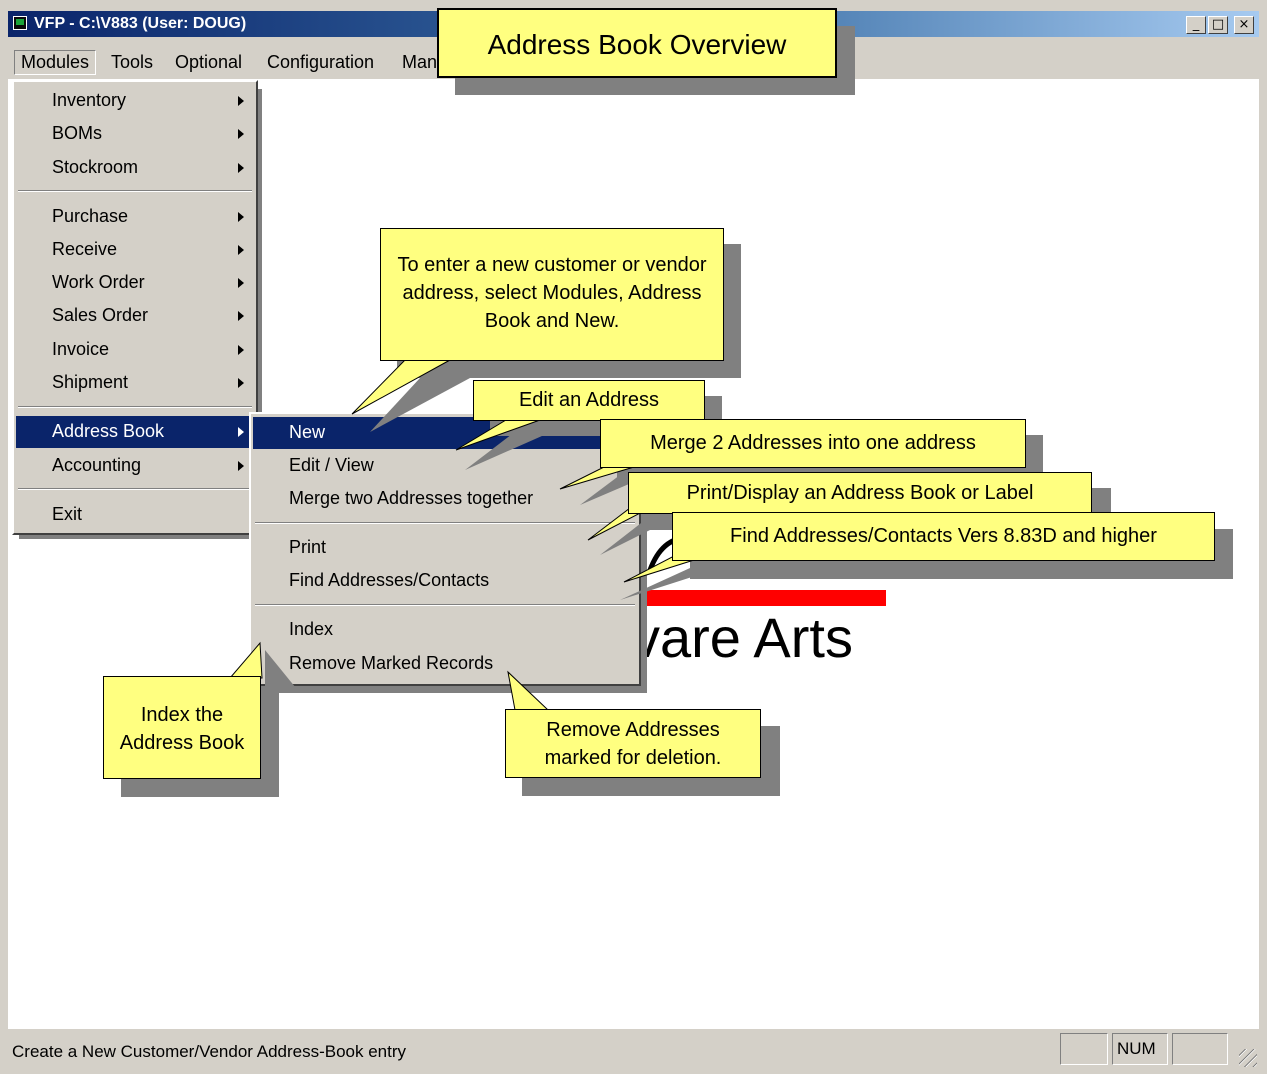 Image resolution: width=1267 pixels, height=1074 pixels. Describe the element at coordinates (860, 493) in the screenshot. I see `callout-print: Print/Display an Address Book or Label` at that location.